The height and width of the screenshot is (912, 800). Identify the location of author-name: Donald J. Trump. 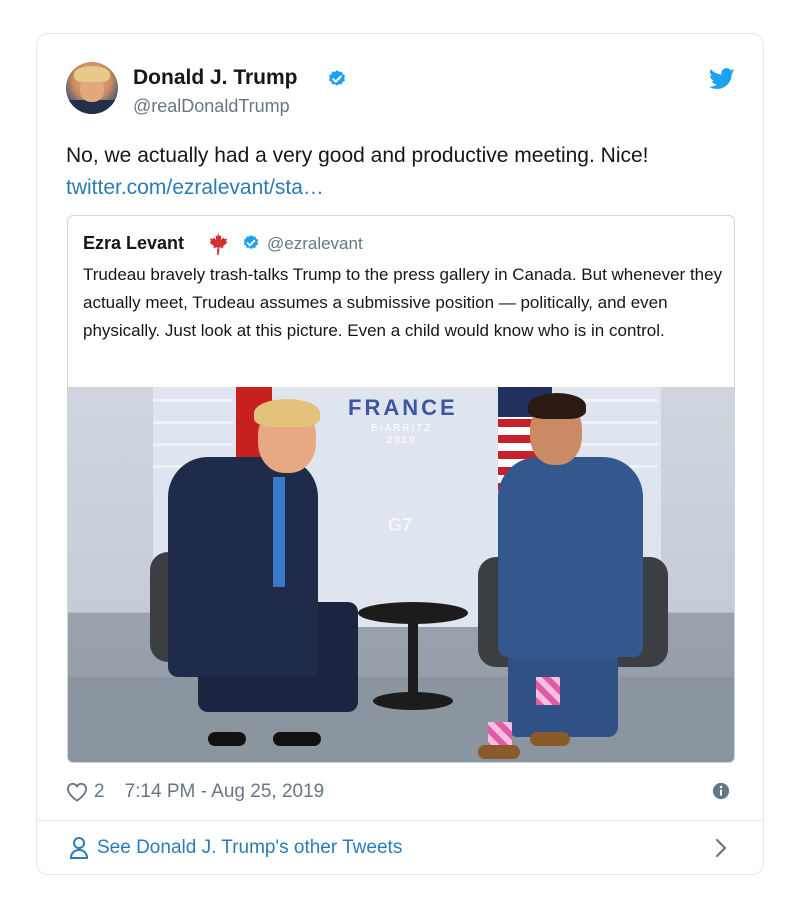
(215, 78).